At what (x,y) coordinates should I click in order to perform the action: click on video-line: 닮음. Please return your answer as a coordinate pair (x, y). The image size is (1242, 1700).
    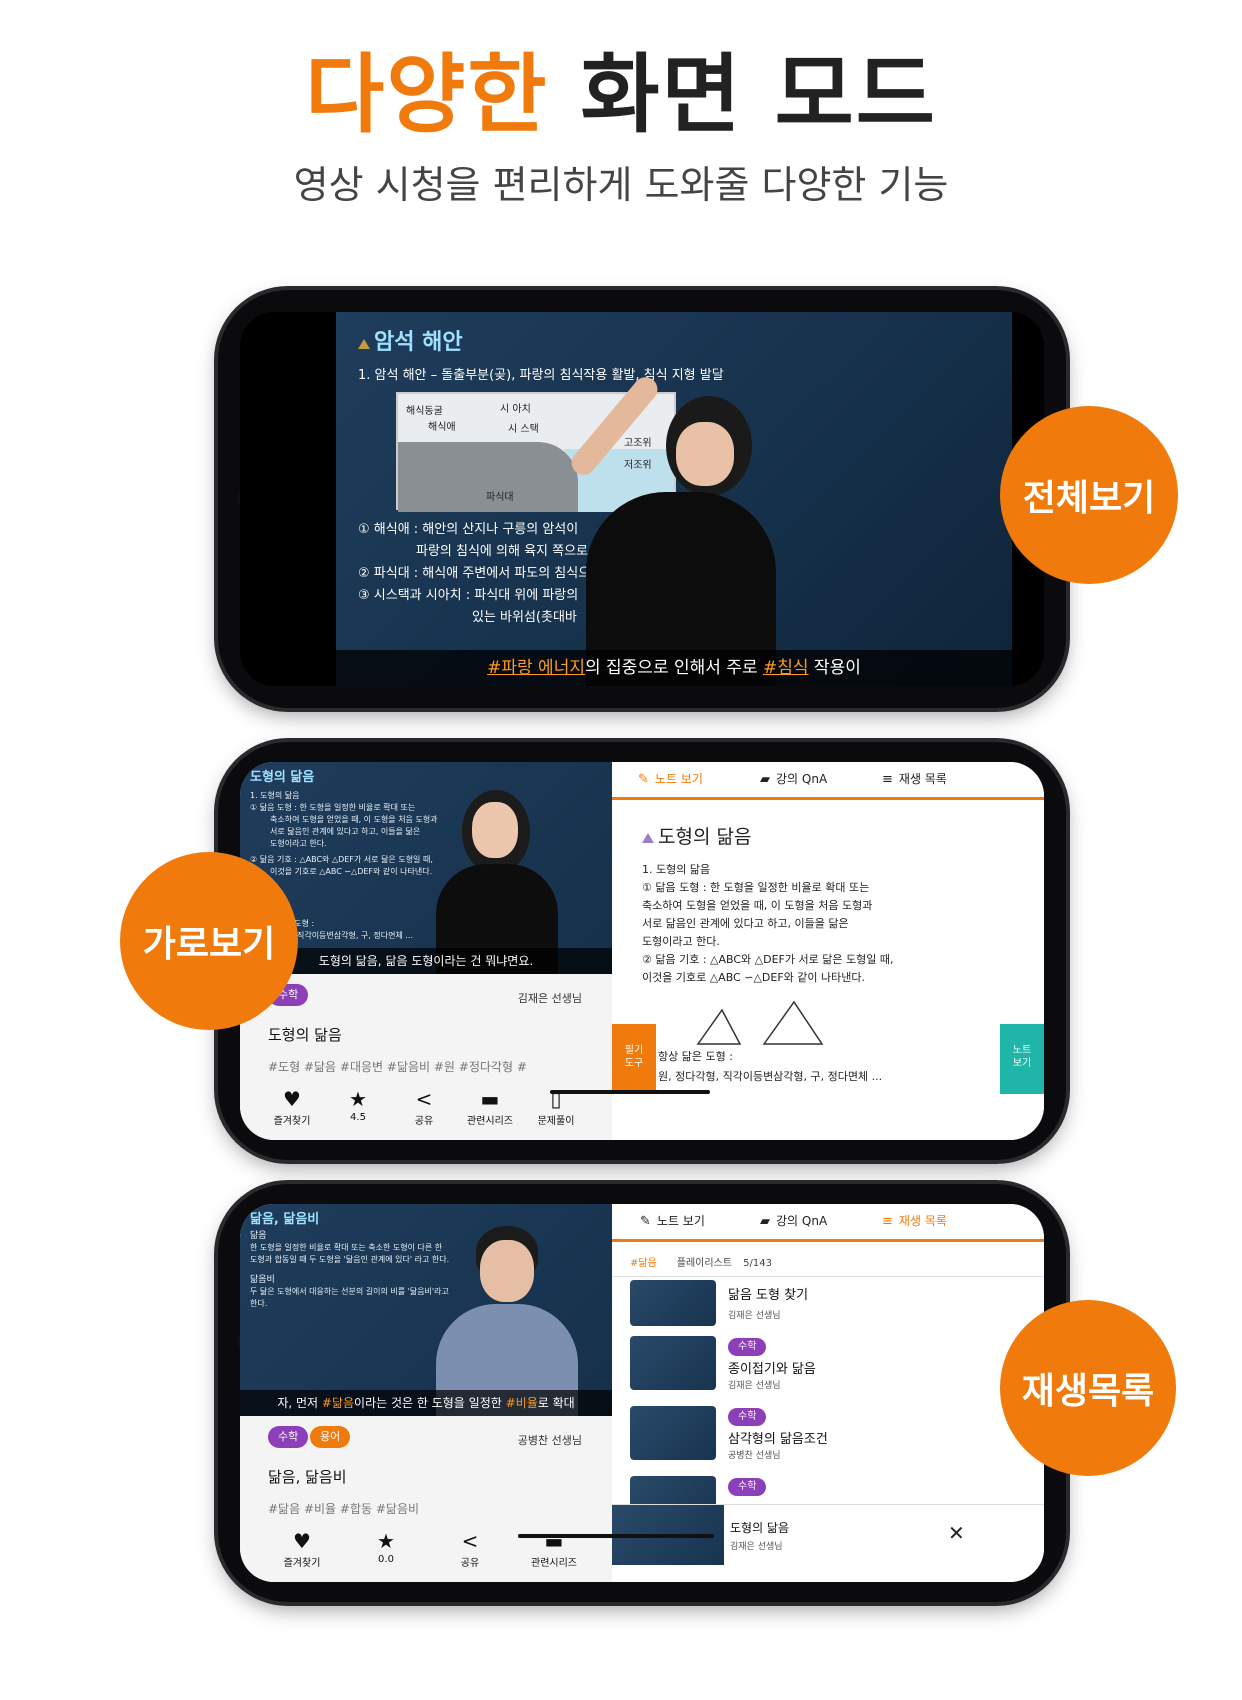
    Looking at the image, I should click on (258, 1236).